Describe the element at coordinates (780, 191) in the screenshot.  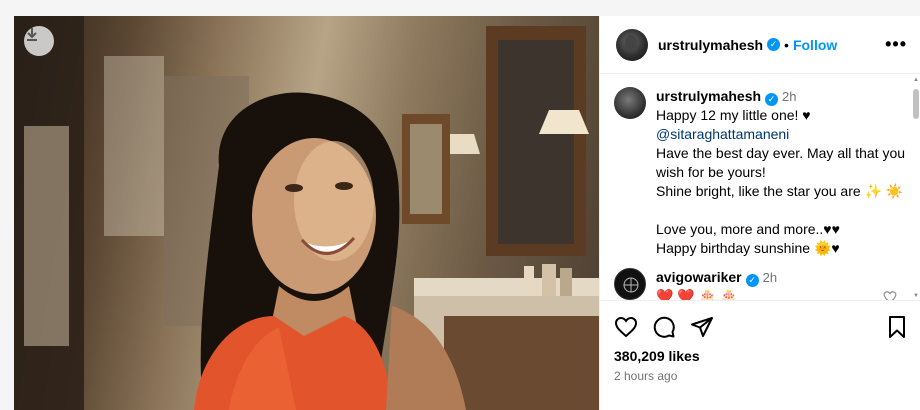
I see `caption-line: Shine bright, like the star you are ✨ ☀️` at that location.